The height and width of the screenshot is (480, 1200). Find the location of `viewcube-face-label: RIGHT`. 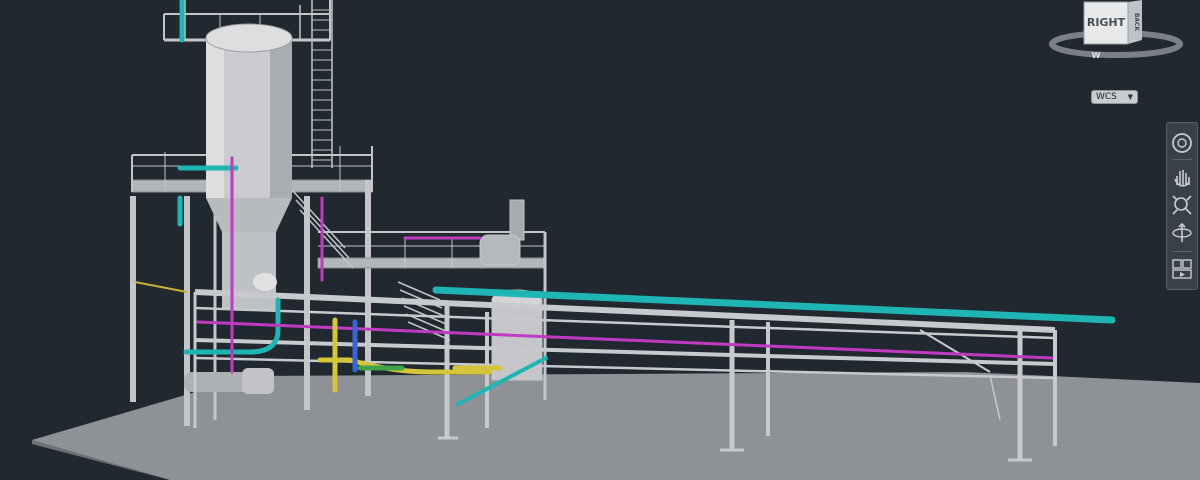

viewcube-face-label: RIGHT is located at coordinates (1106, 22).